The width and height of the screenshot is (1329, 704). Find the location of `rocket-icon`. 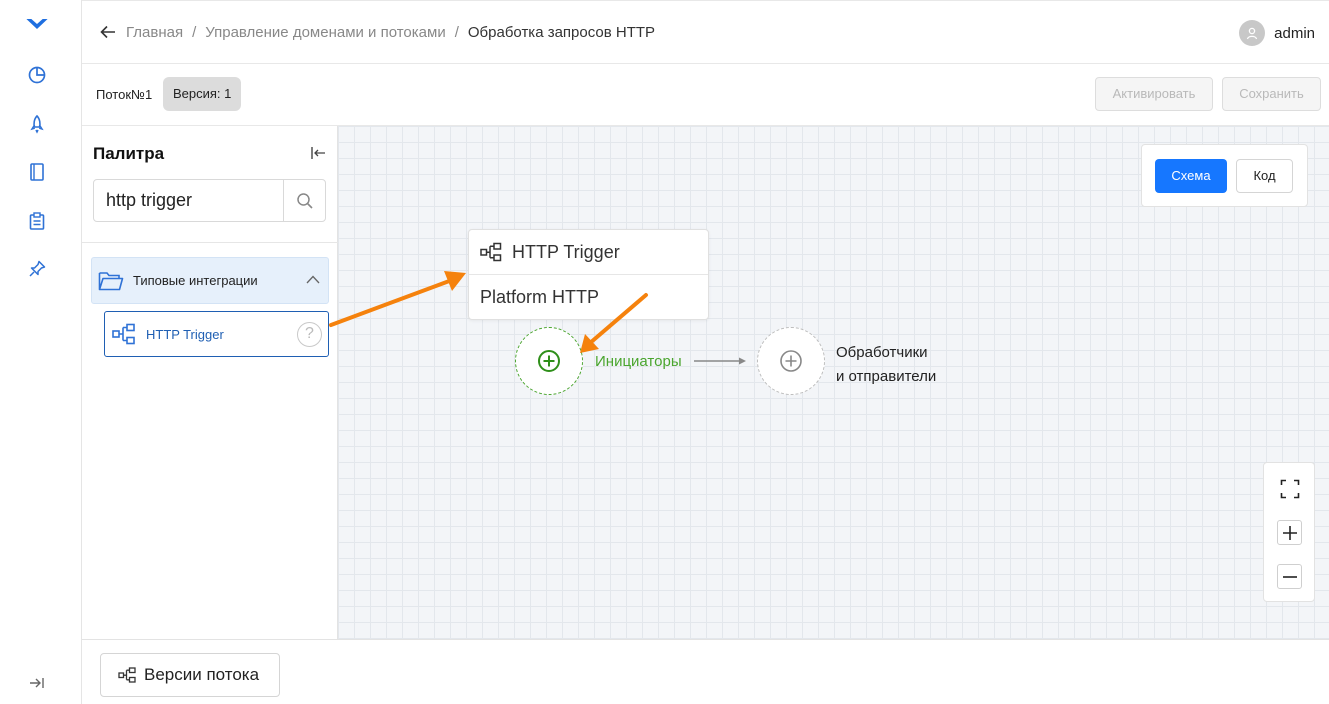

rocket-icon is located at coordinates (37, 124).